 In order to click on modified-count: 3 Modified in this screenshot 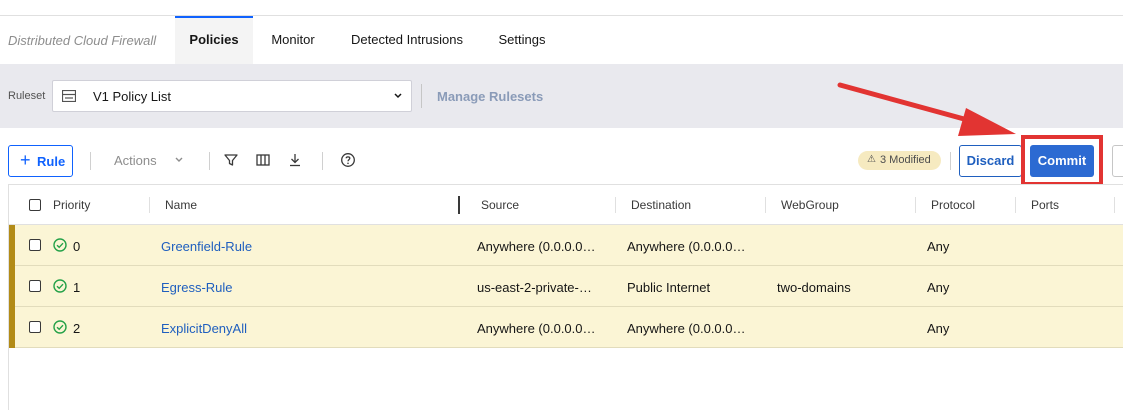, I will do `click(905, 160)`.